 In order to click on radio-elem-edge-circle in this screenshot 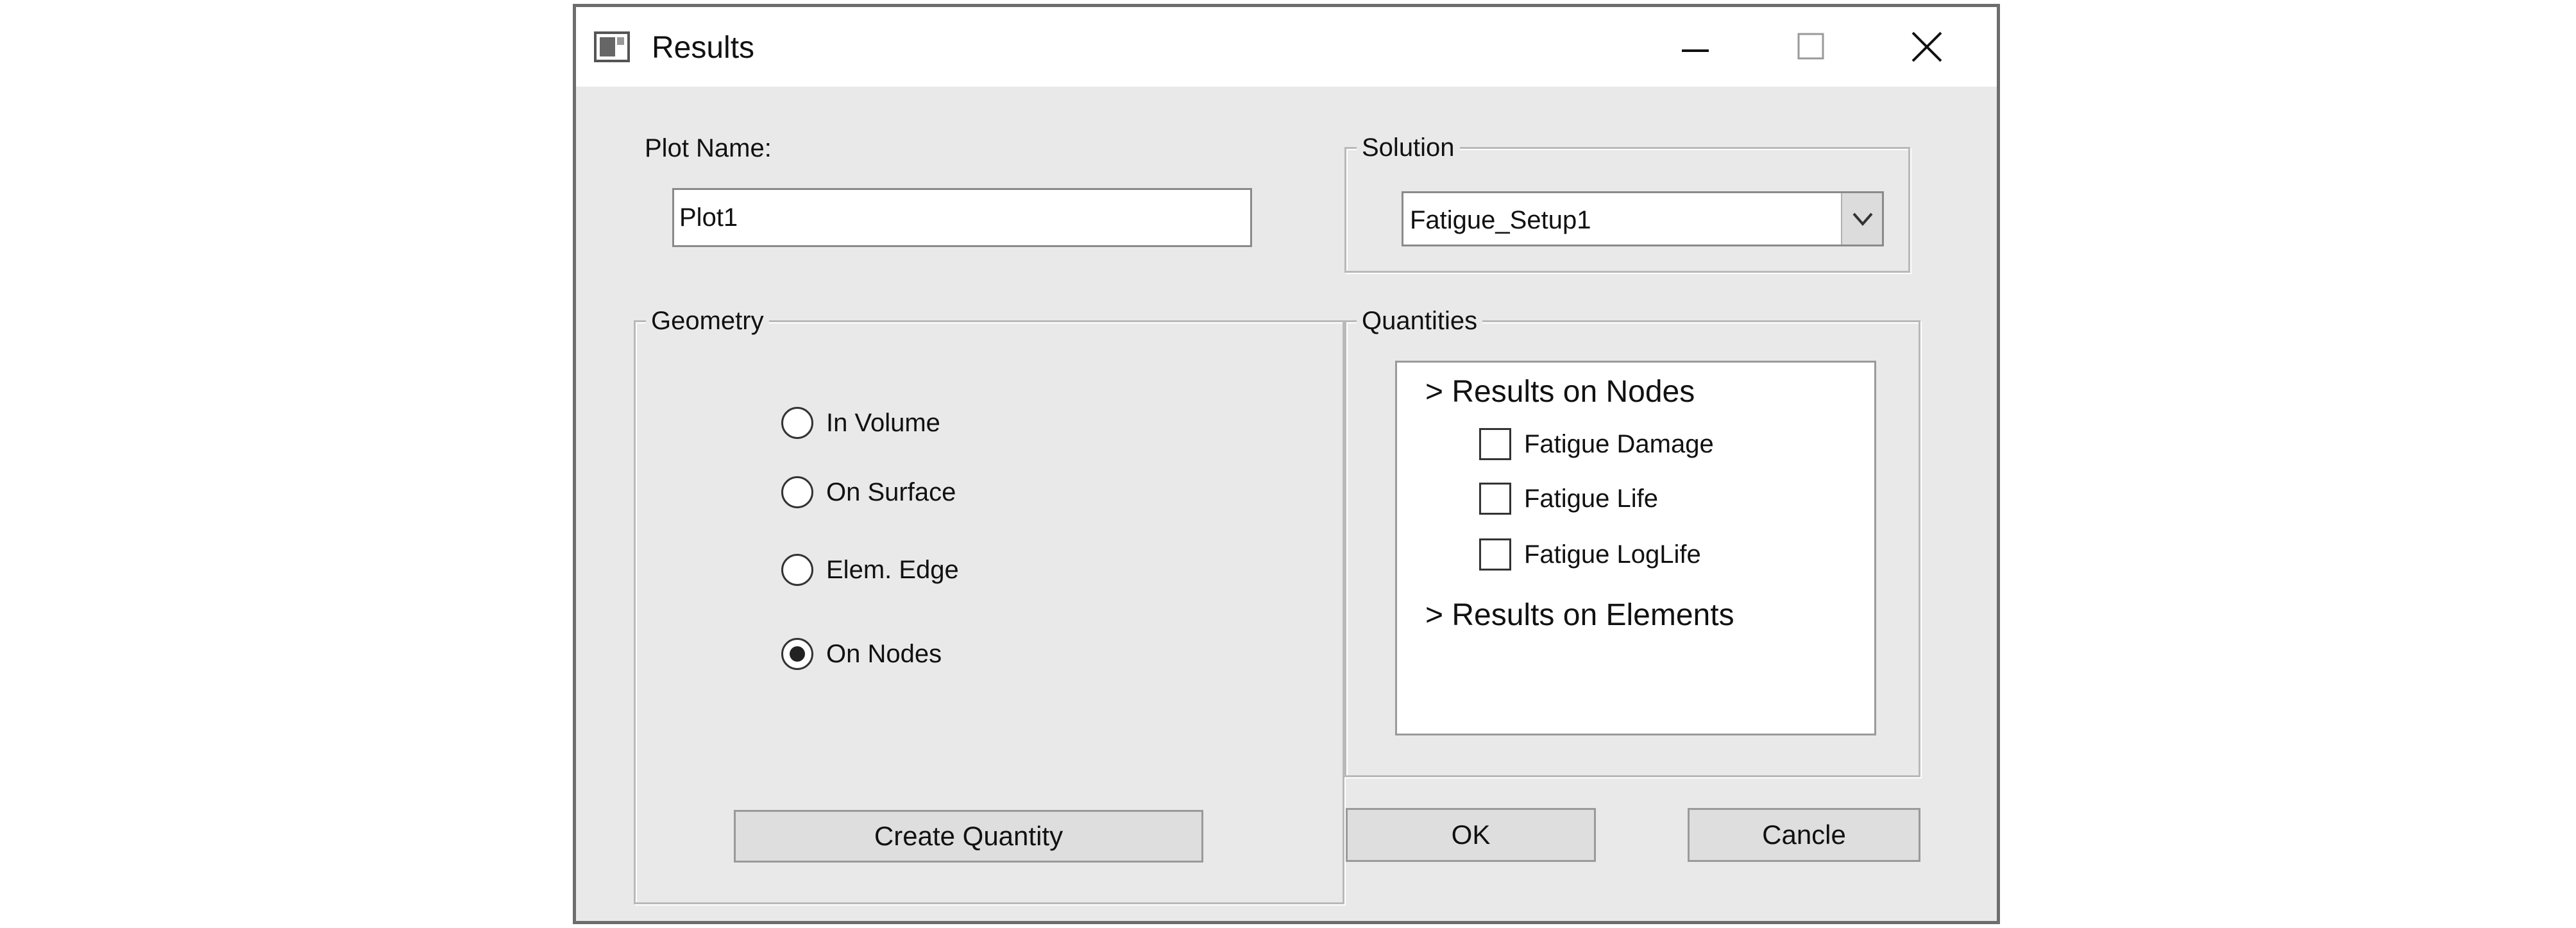, I will do `click(797, 570)`.